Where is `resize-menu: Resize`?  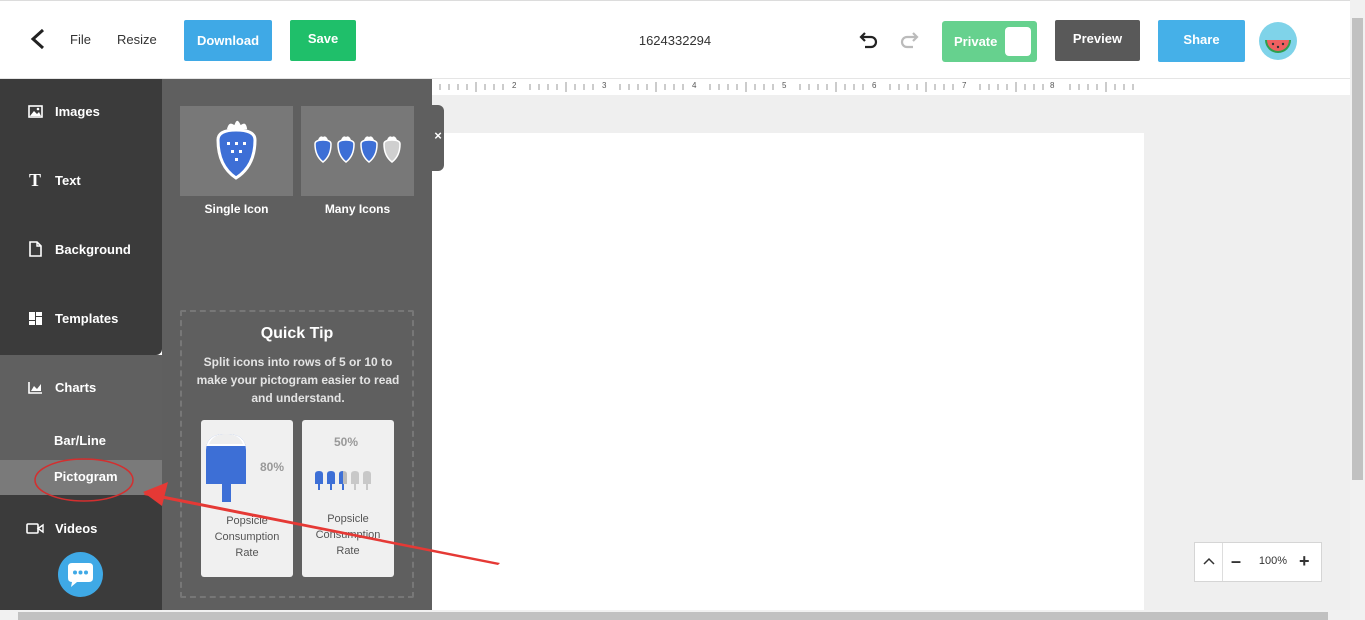
resize-menu: Resize is located at coordinates (137, 39).